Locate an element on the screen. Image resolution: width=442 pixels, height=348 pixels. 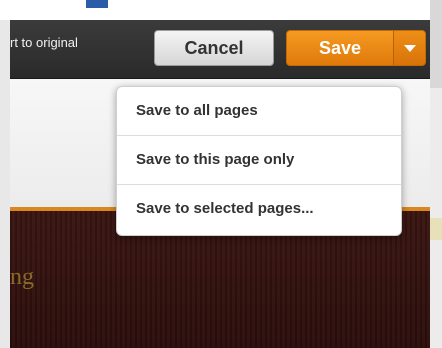
revert-to-original-link: rt to original is located at coordinates (44, 42).